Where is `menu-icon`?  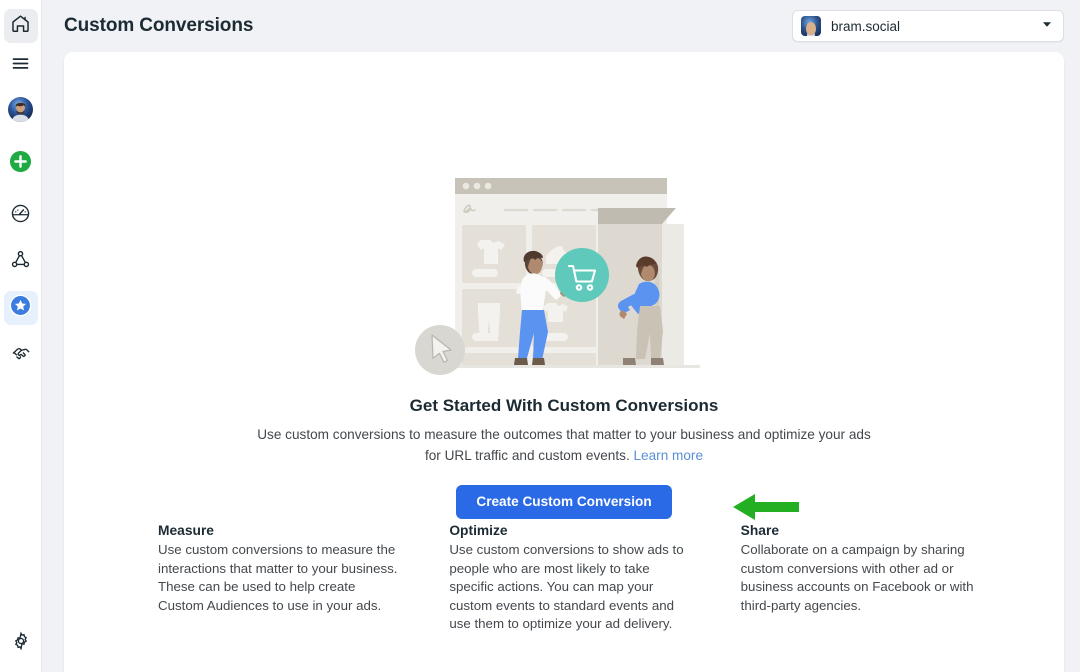
menu-icon is located at coordinates (20, 66).